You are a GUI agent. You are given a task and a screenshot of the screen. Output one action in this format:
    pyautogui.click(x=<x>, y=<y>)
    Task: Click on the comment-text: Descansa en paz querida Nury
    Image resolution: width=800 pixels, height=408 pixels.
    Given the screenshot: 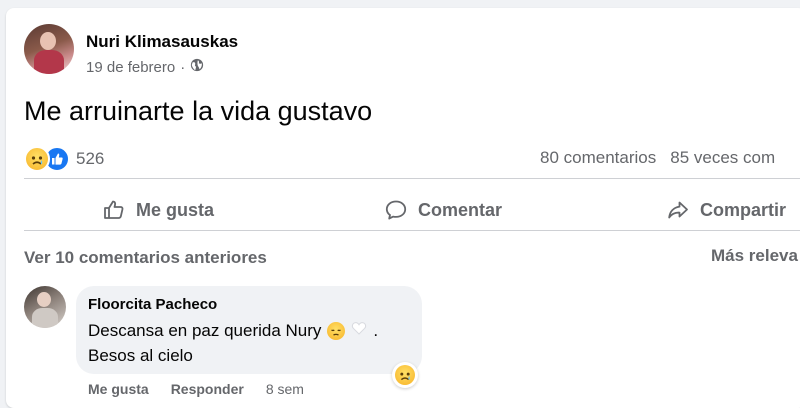 What is the action you would take?
    pyautogui.click(x=205, y=330)
    